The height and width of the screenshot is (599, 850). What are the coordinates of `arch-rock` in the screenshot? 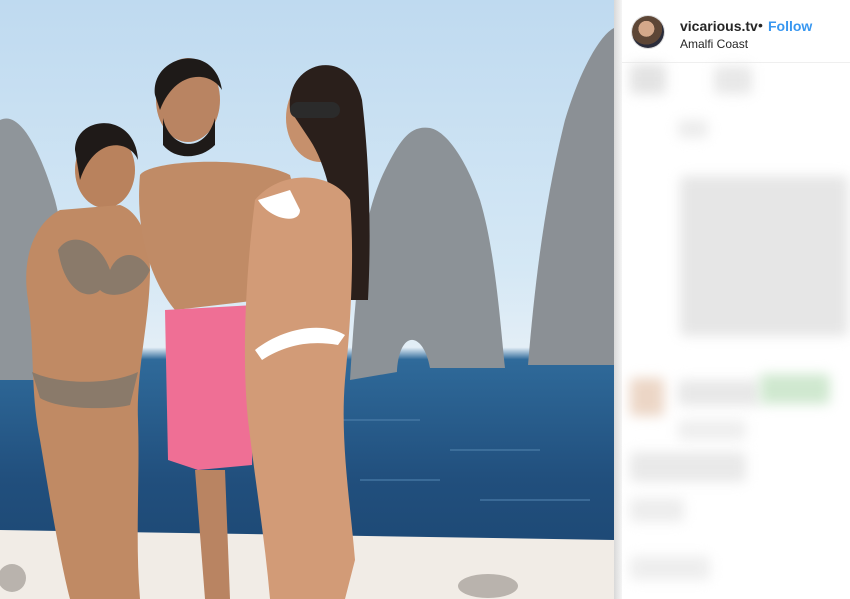 It's located at (427, 253).